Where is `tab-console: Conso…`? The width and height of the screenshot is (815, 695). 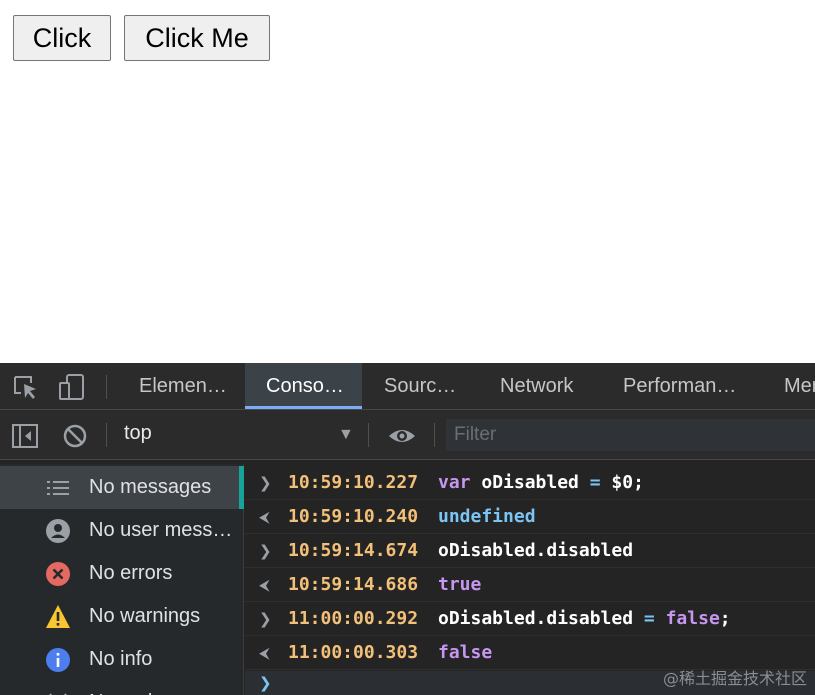 tab-console: Conso… is located at coordinates (303, 386).